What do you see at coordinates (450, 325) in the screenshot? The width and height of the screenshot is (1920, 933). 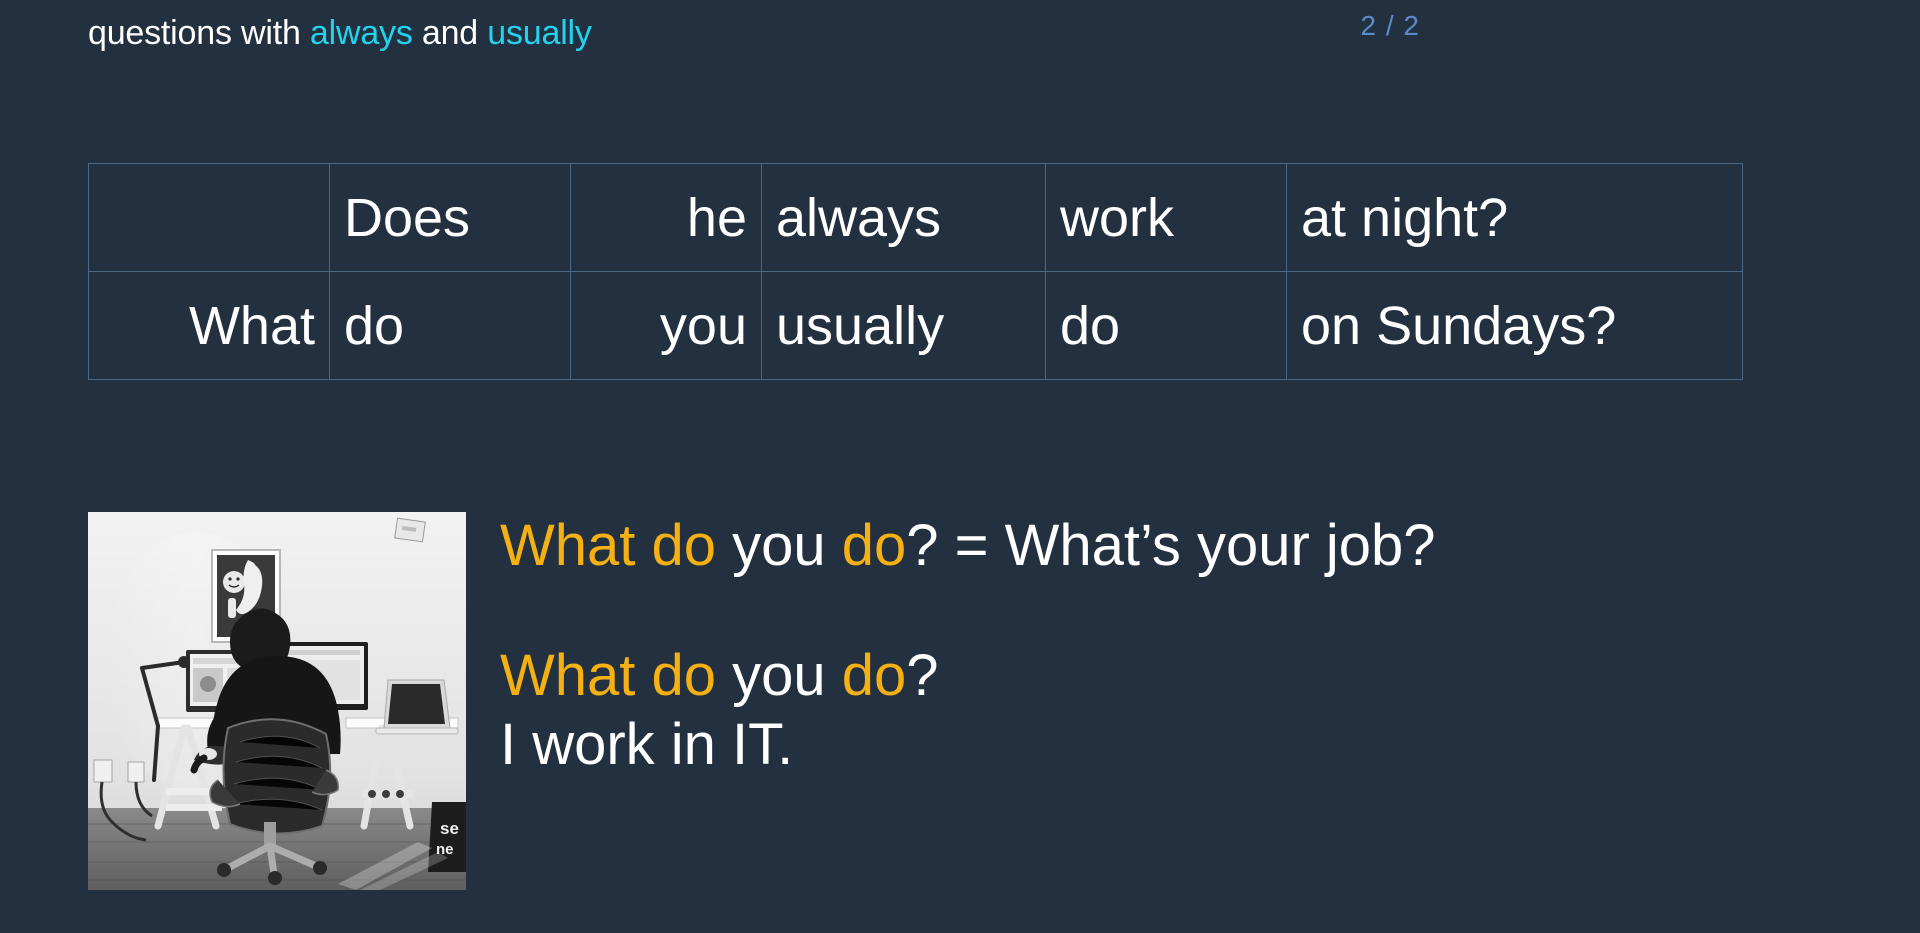 I see `table-cell-auxiliary-r2: do` at bounding box center [450, 325].